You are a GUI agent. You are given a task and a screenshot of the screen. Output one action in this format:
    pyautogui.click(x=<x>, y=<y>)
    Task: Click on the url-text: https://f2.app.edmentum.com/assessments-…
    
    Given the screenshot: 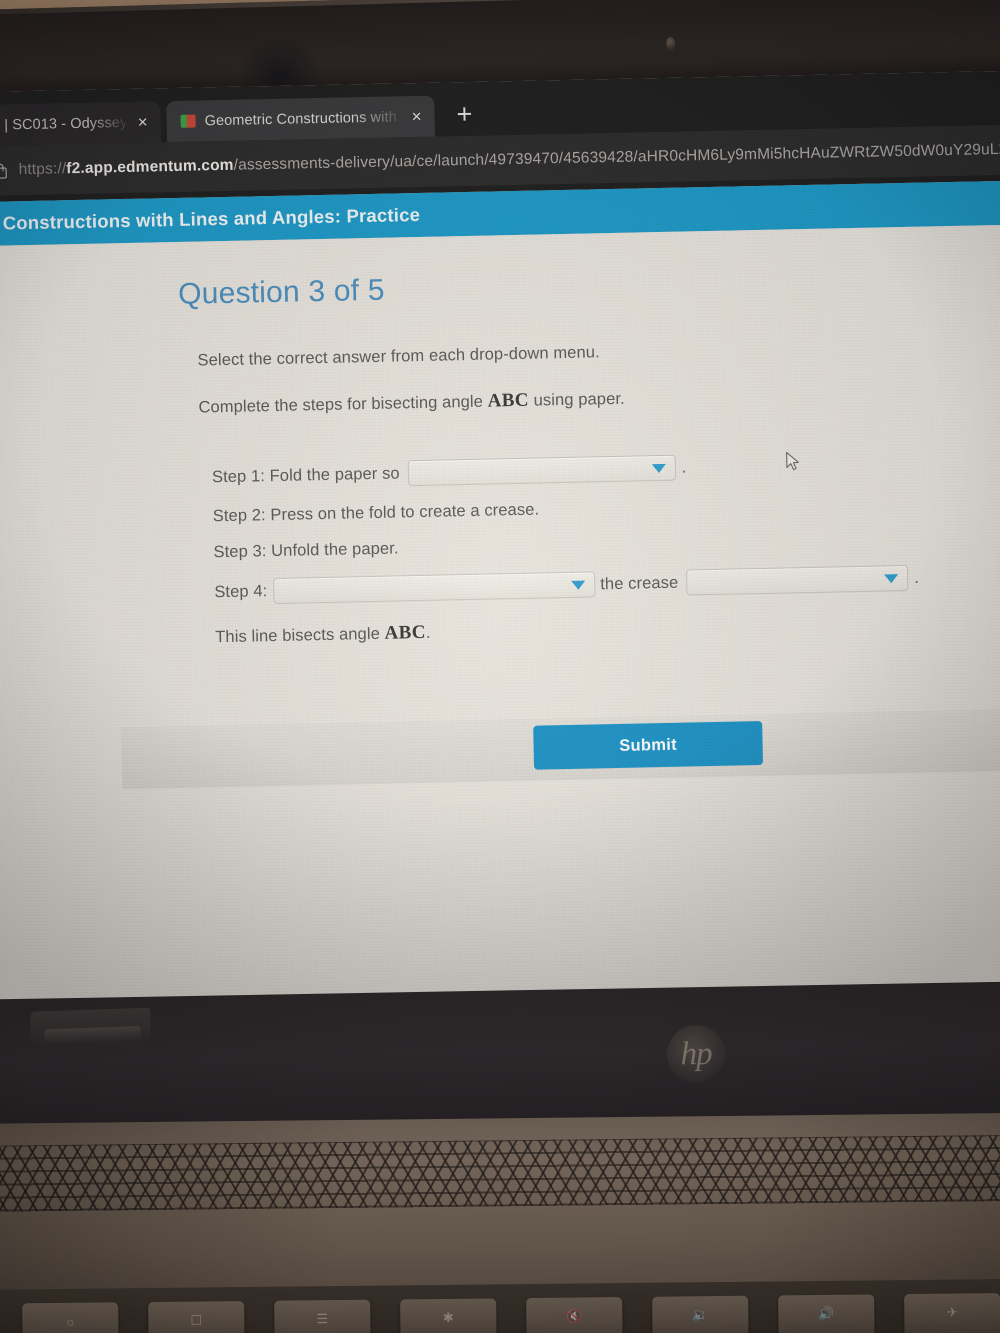 What is the action you would take?
    pyautogui.click(x=509, y=159)
    